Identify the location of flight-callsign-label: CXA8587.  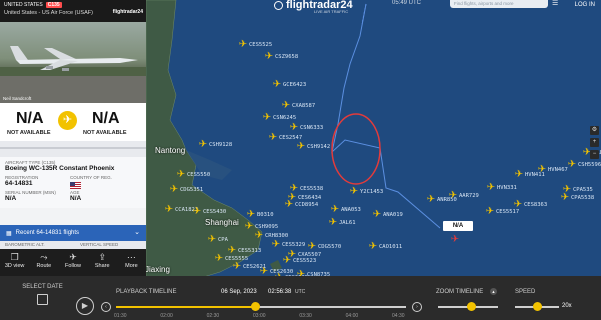
(303, 106).